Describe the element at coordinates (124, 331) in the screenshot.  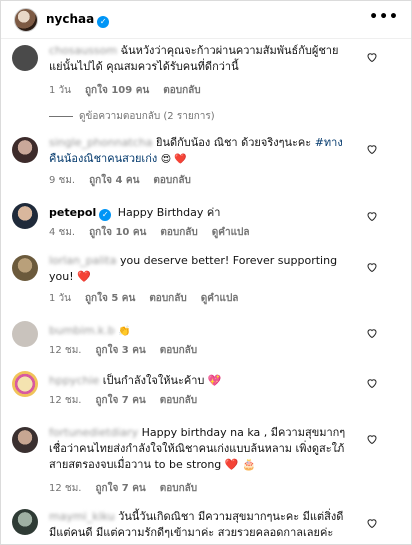
I see `comment-text: 👏` at that location.